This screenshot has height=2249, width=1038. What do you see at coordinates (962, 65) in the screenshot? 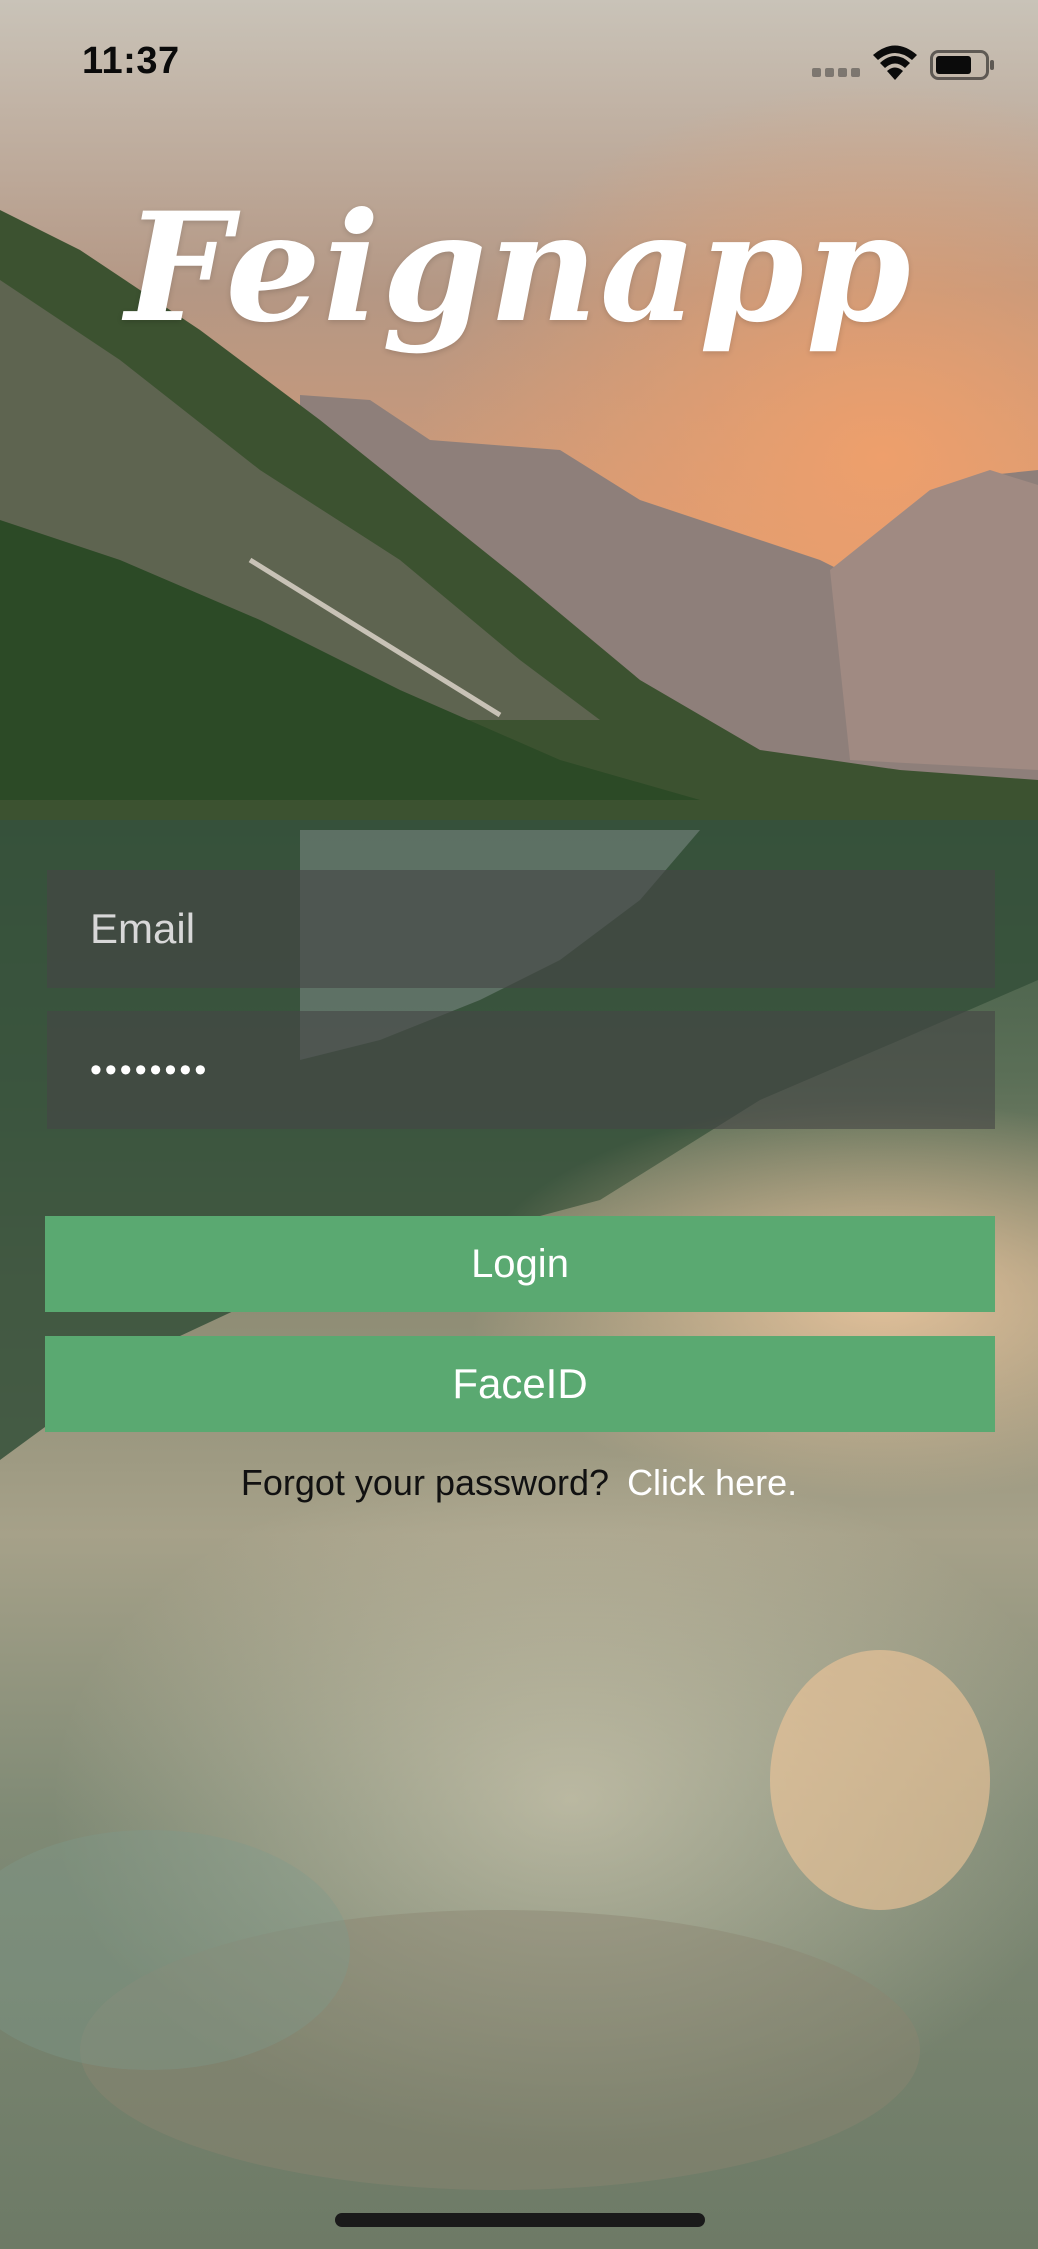
I see `battery-icon` at bounding box center [962, 65].